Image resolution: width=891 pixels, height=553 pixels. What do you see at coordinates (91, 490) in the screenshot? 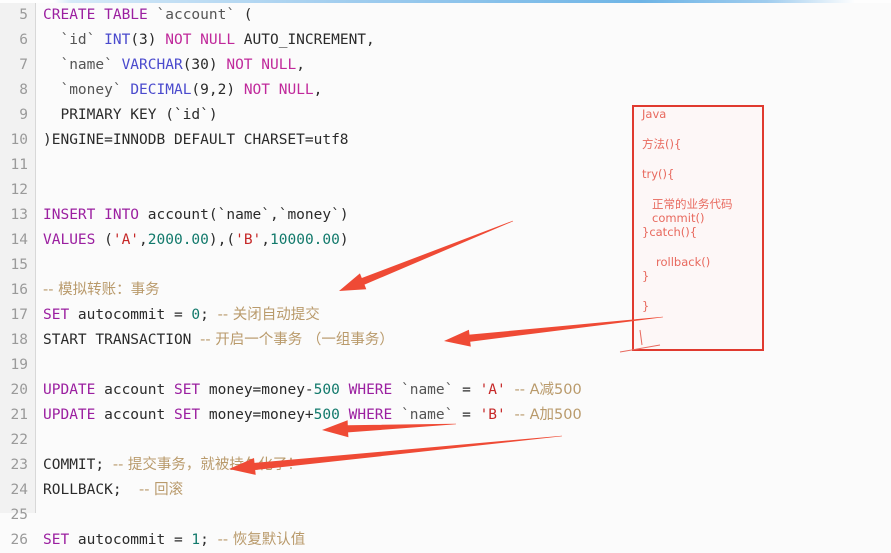
I see `code-token: ROLLBACK;` at bounding box center [91, 490].